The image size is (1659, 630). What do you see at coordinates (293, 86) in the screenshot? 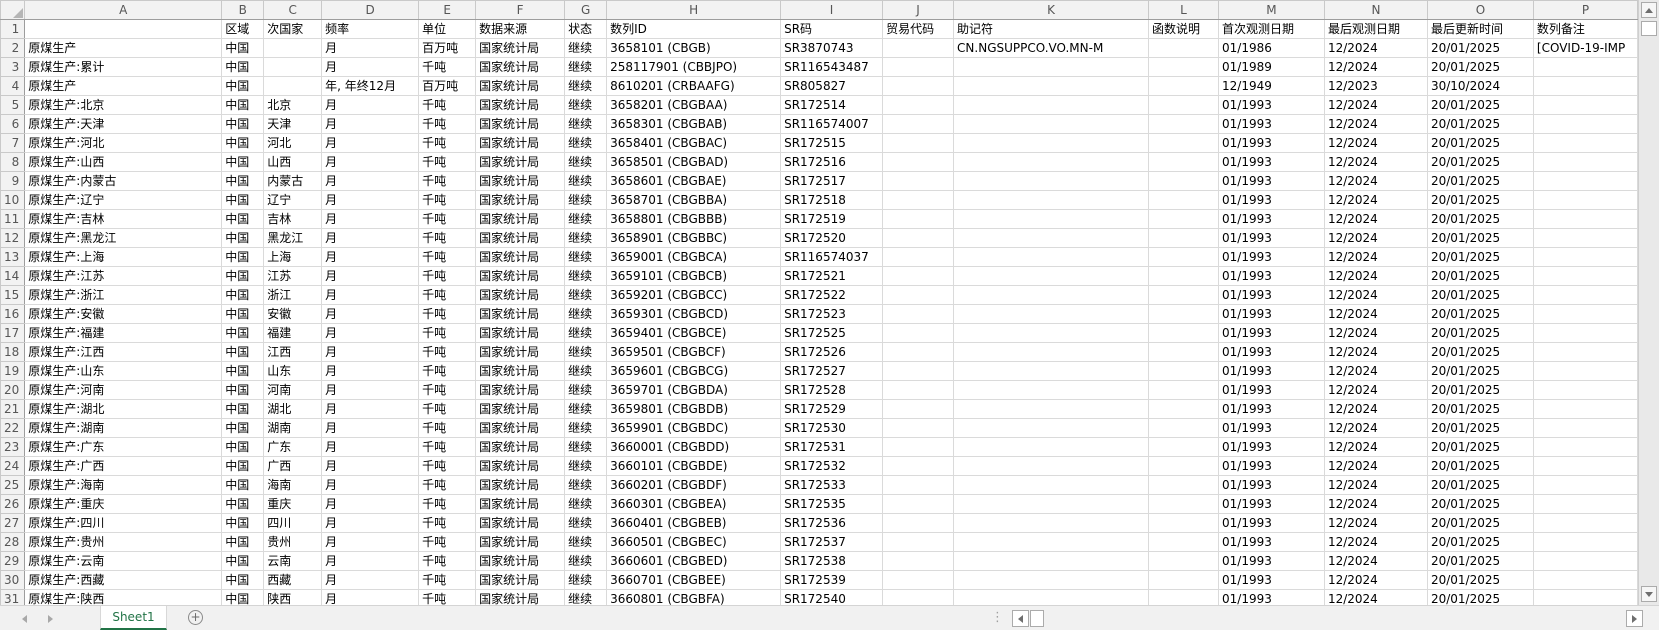
I see `cell-C4` at bounding box center [293, 86].